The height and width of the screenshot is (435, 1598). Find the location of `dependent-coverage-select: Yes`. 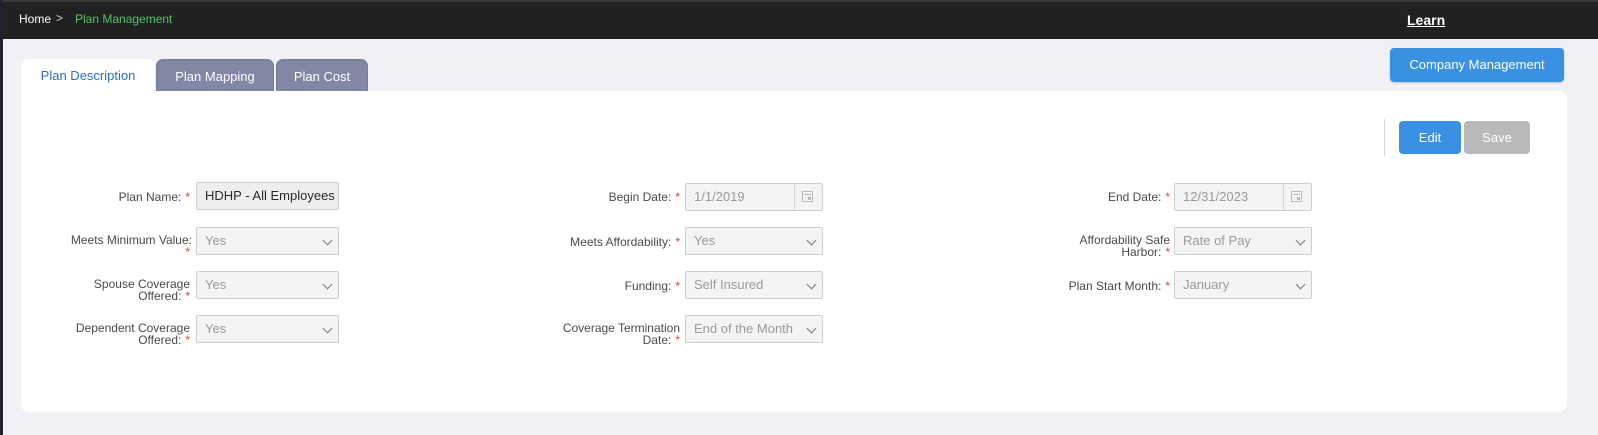

dependent-coverage-select: Yes is located at coordinates (267, 329).